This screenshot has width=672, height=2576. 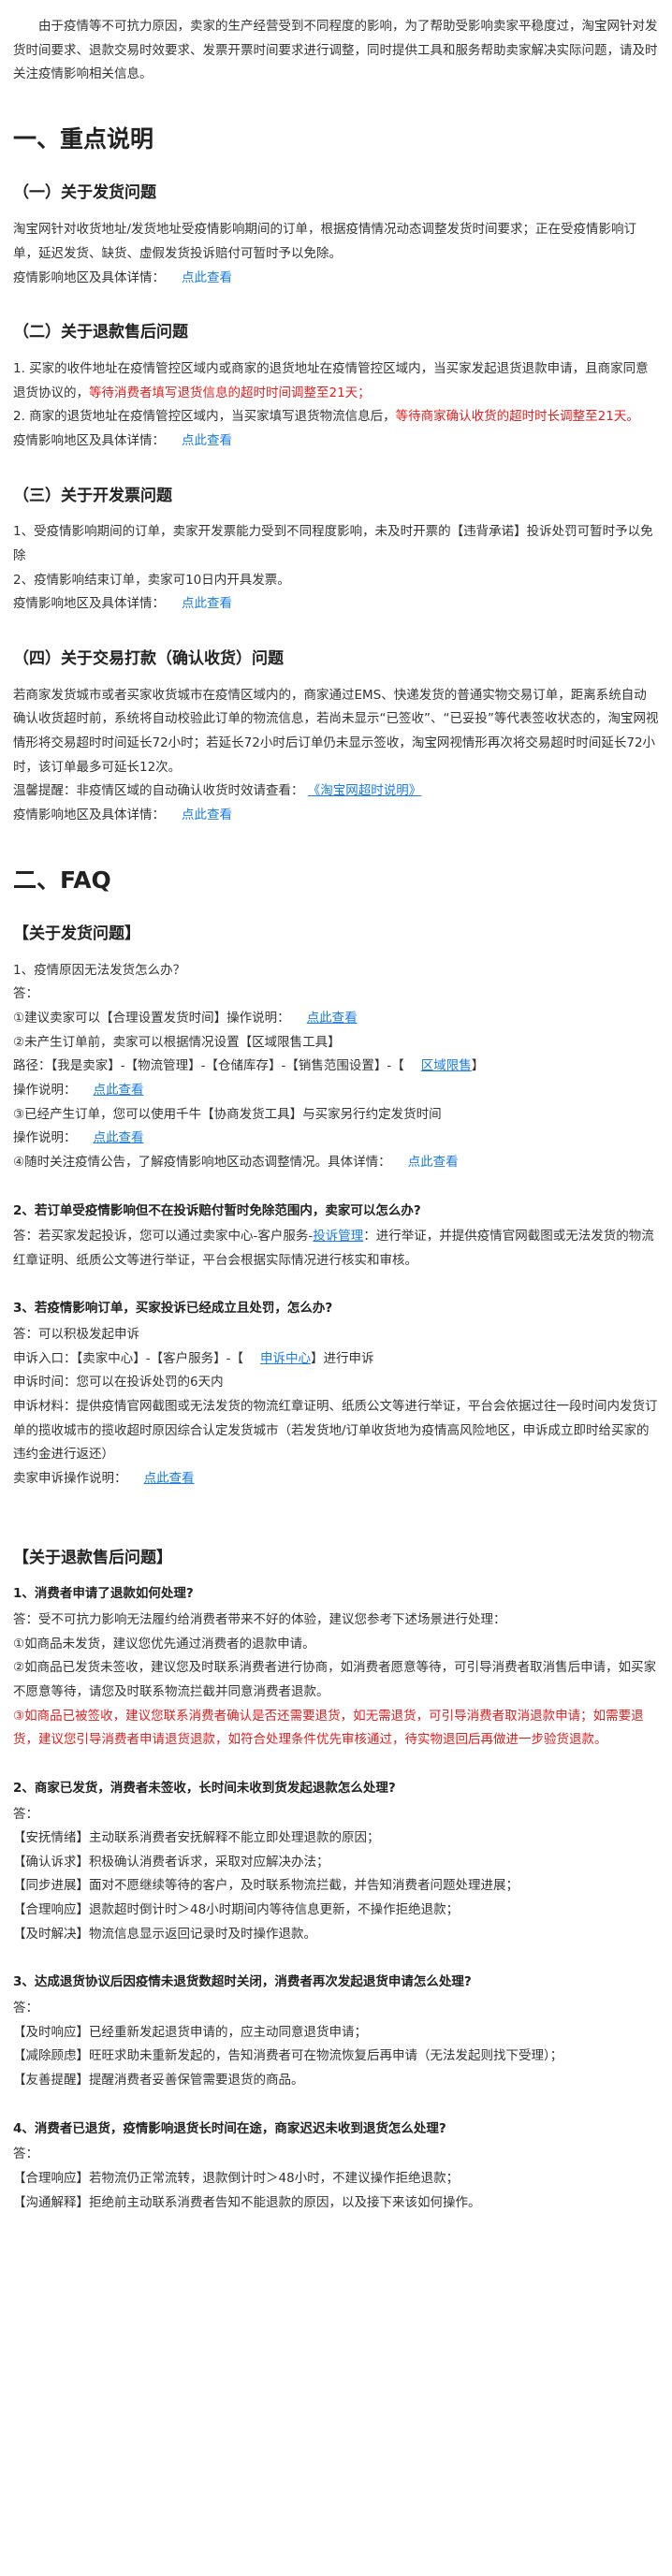 I want to click on faq-shipping-q1-line6: 操作说明： 点此查看, so click(x=78, y=1138).